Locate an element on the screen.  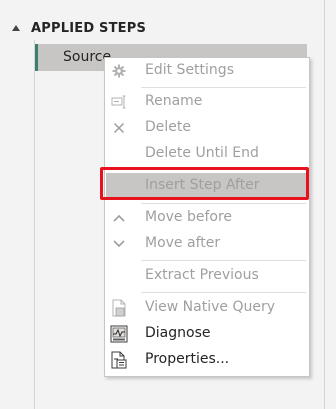
pane-divider is located at coordinates (34, 224).